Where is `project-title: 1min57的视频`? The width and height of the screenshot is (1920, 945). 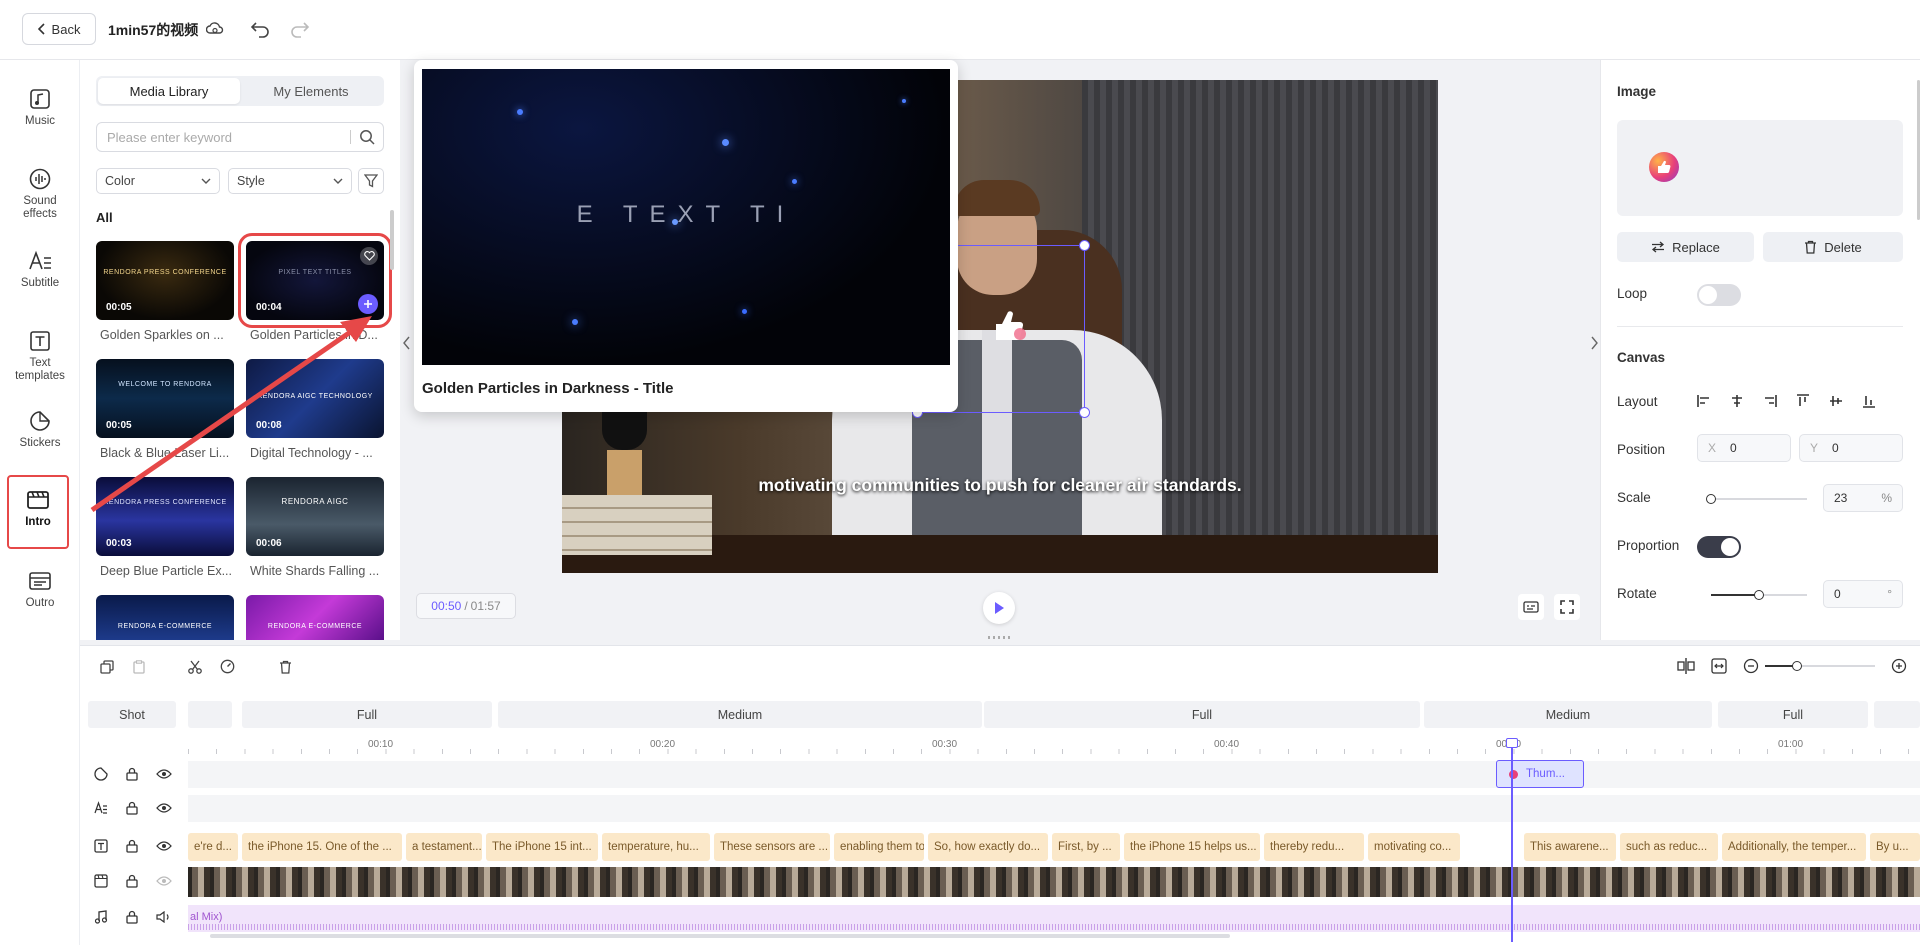 project-title: 1min57的视频 is located at coordinates (153, 30).